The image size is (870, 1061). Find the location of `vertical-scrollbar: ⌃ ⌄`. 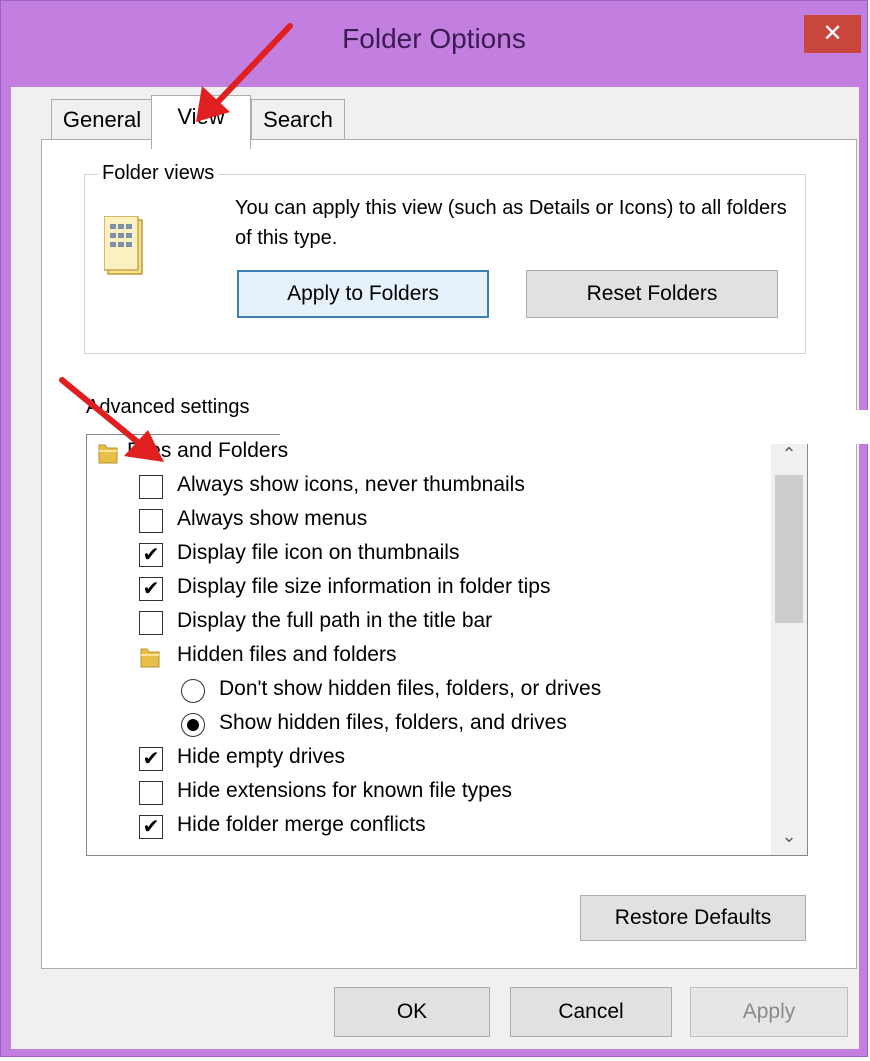

vertical-scrollbar: ⌃ ⌄ is located at coordinates (789, 645).